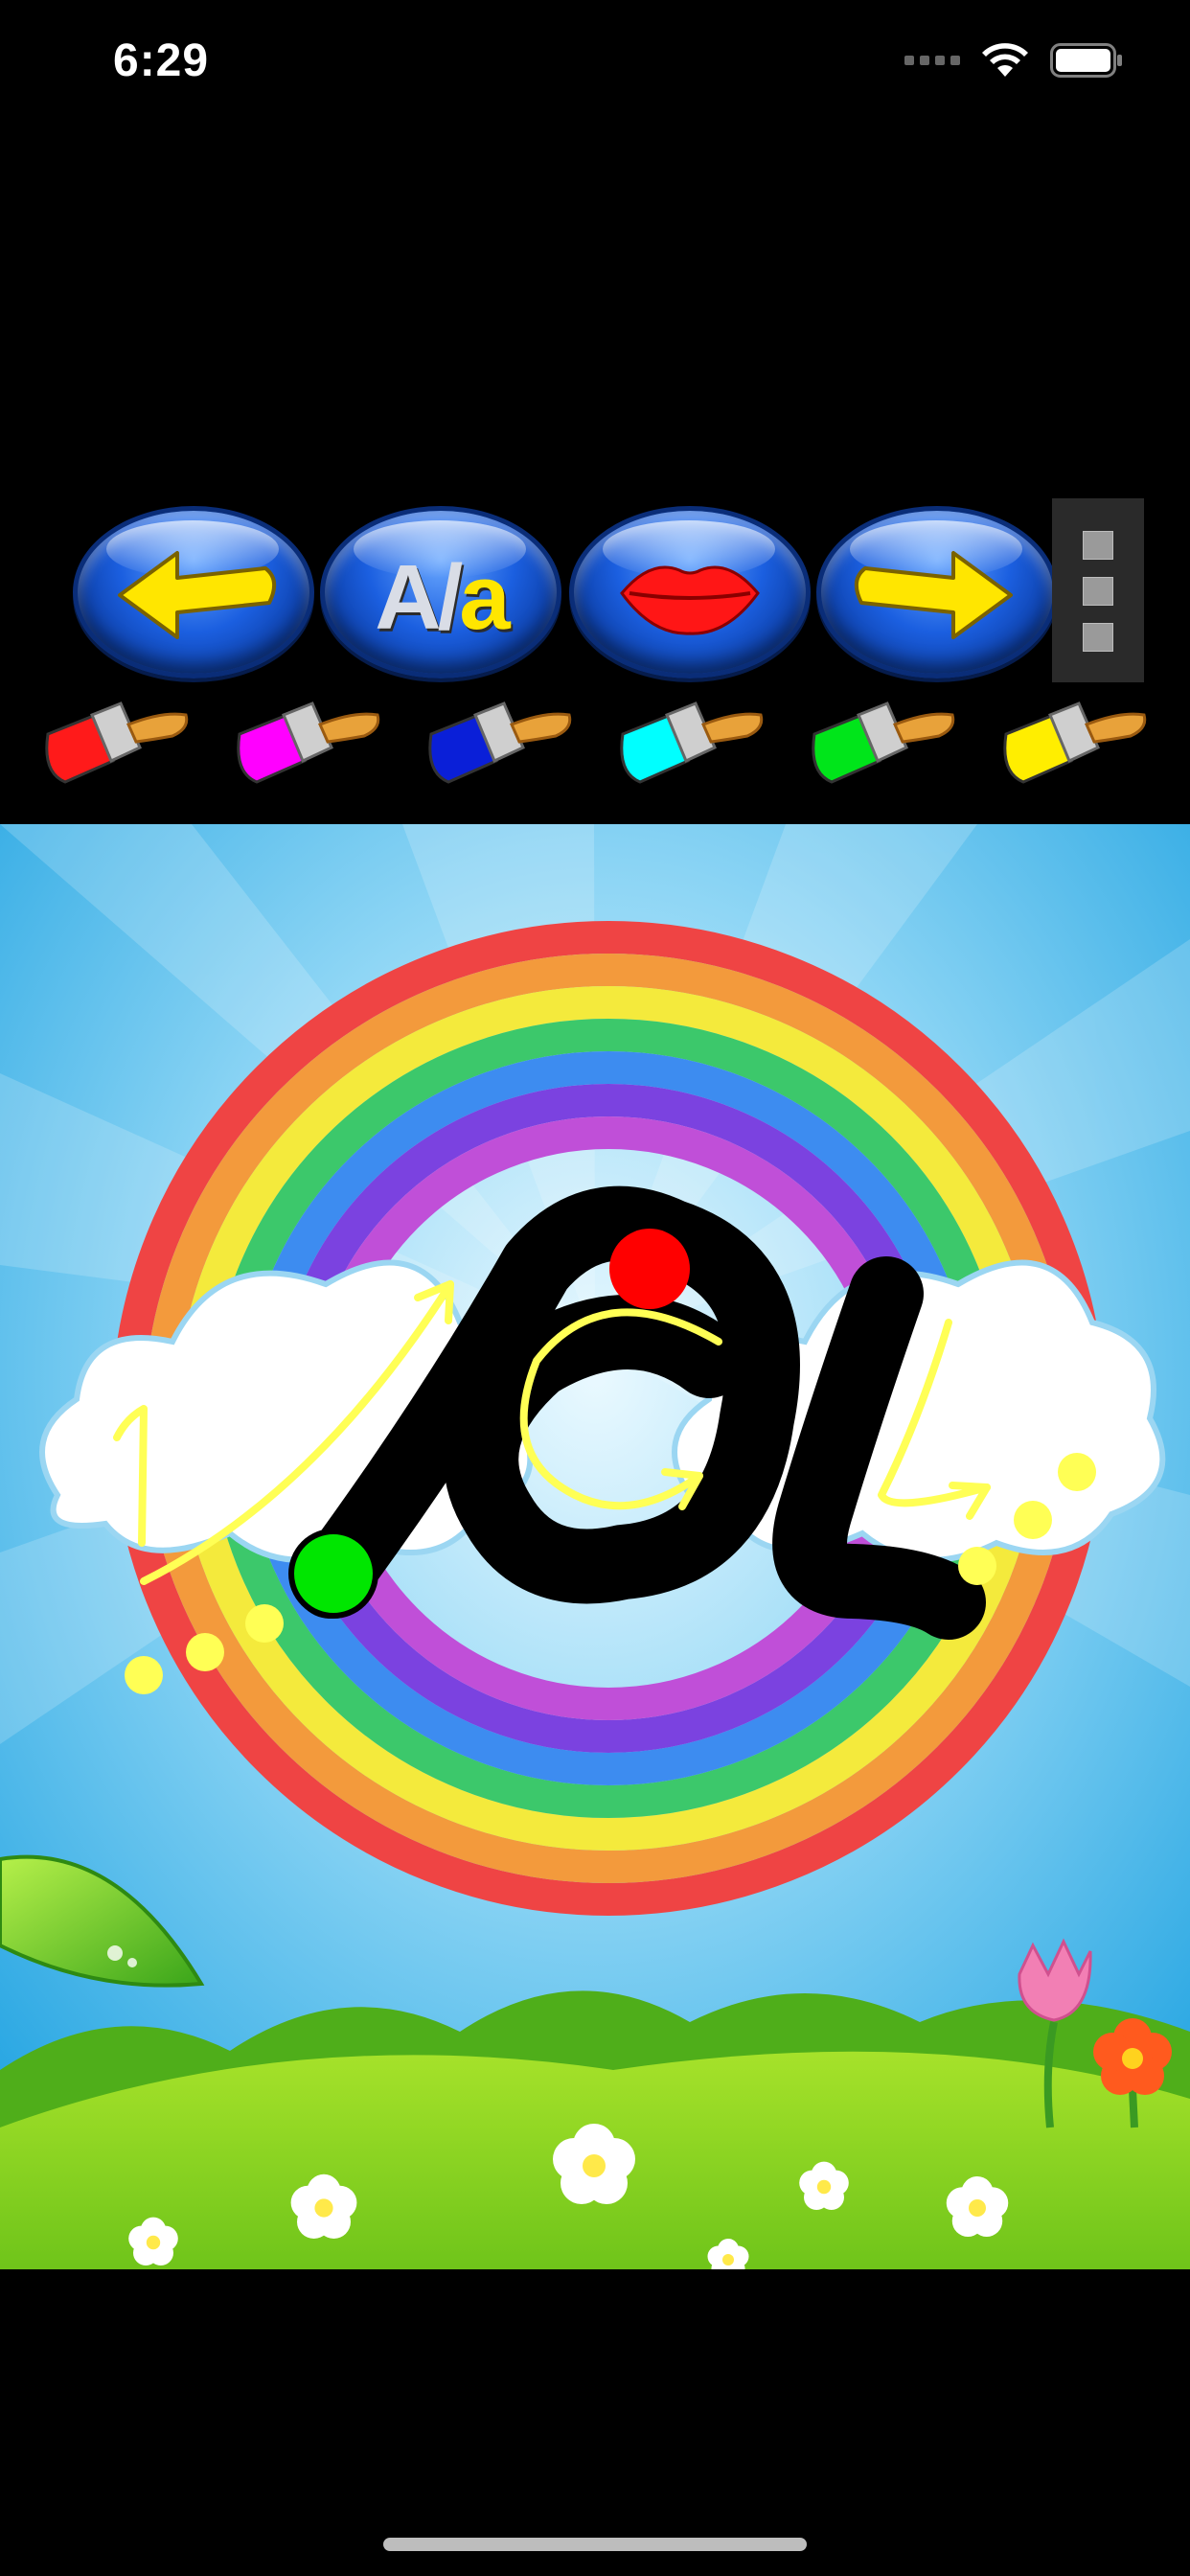 The image size is (1190, 2576). I want to click on lips-icon, so click(690, 600).